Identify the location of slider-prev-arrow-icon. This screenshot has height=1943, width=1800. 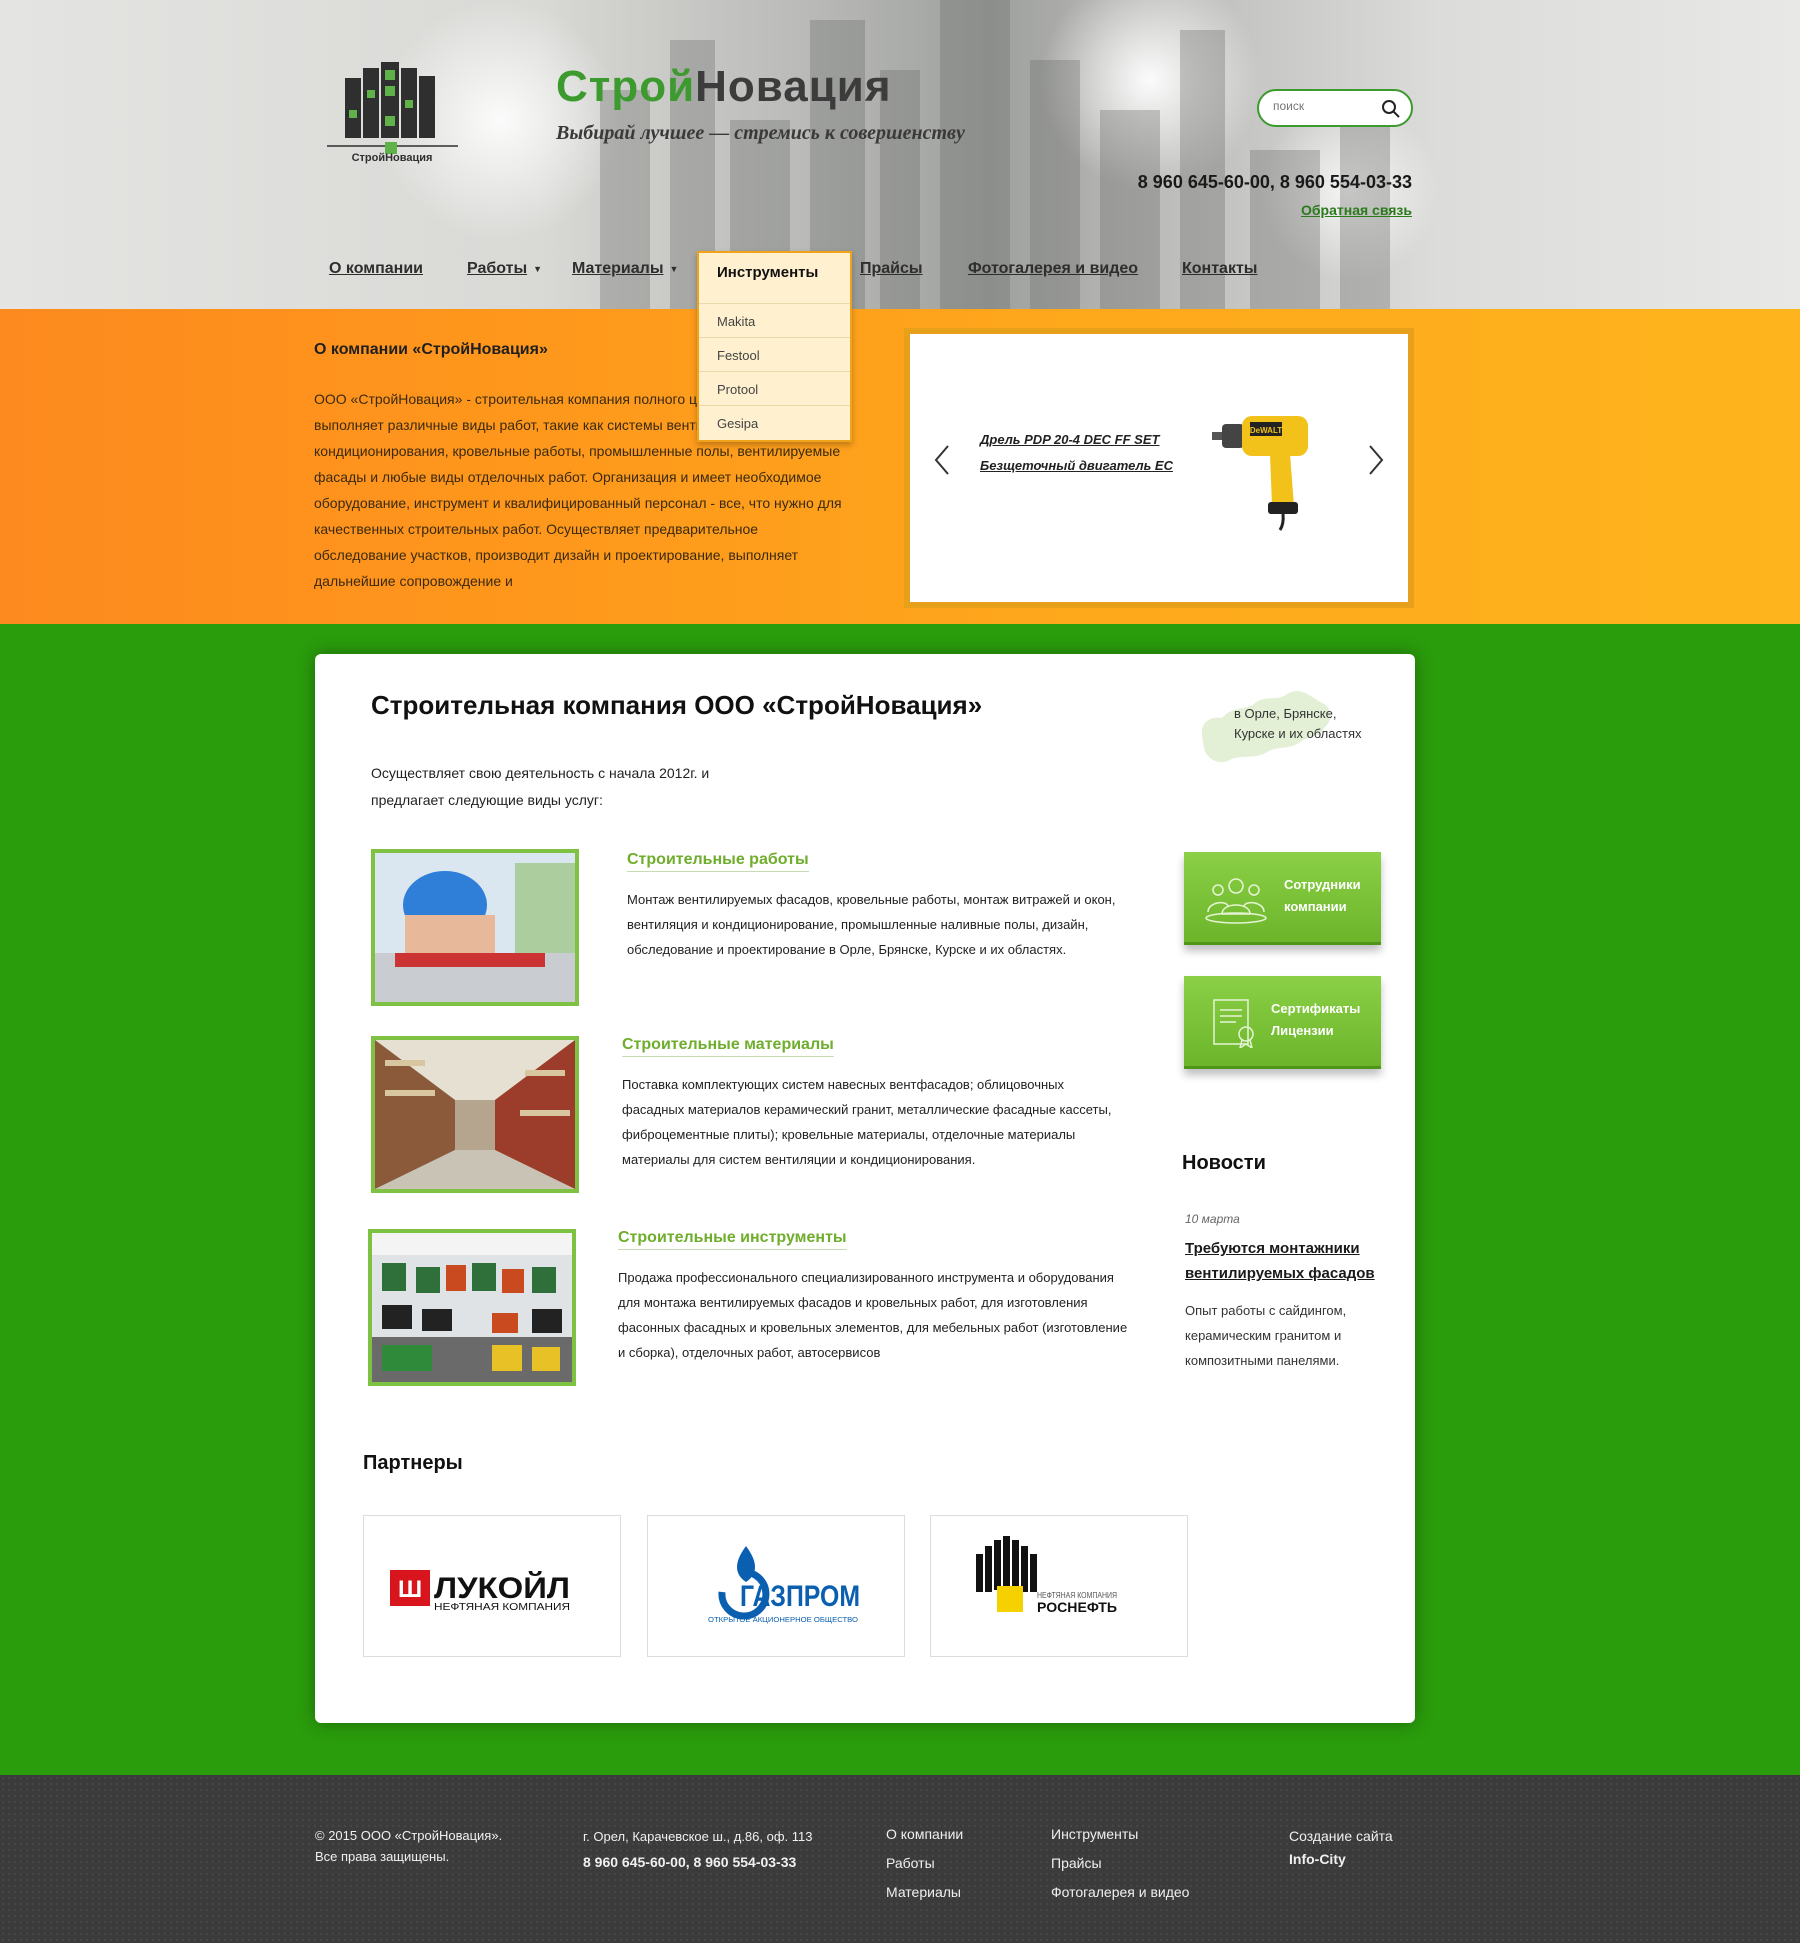
(942, 460).